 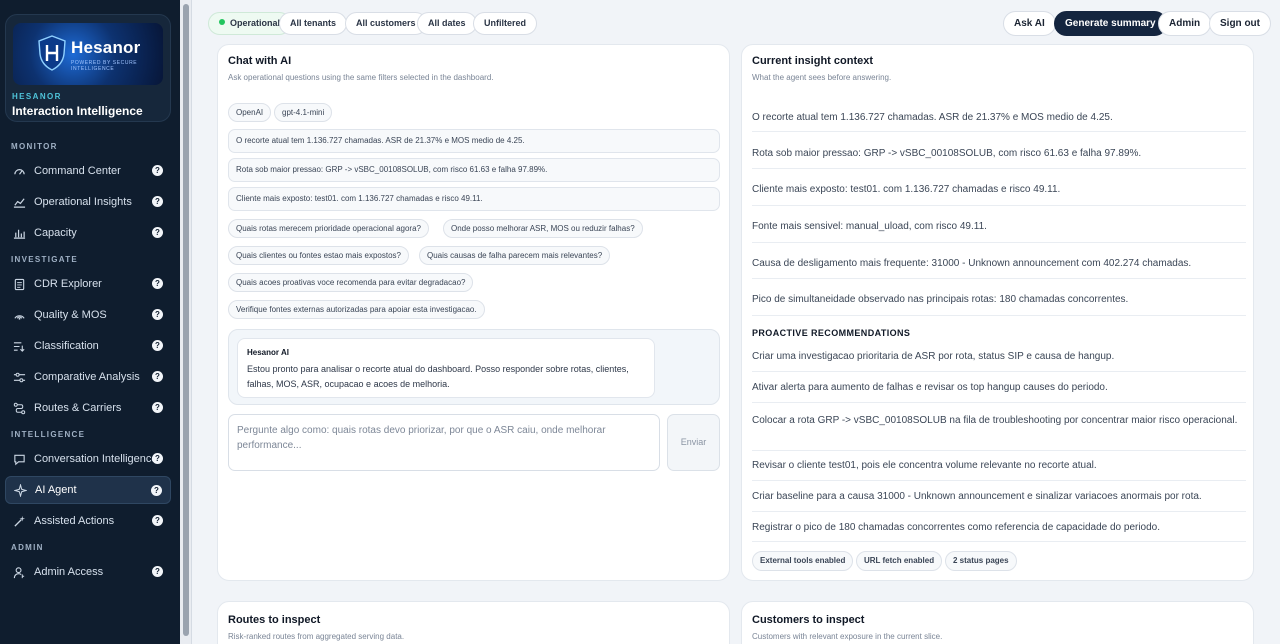 I want to click on route-icon, so click(x=19, y=408).